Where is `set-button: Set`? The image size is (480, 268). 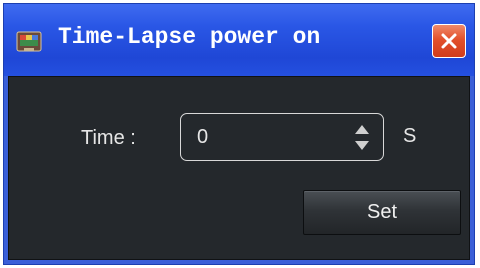
set-button: Set is located at coordinates (382, 212).